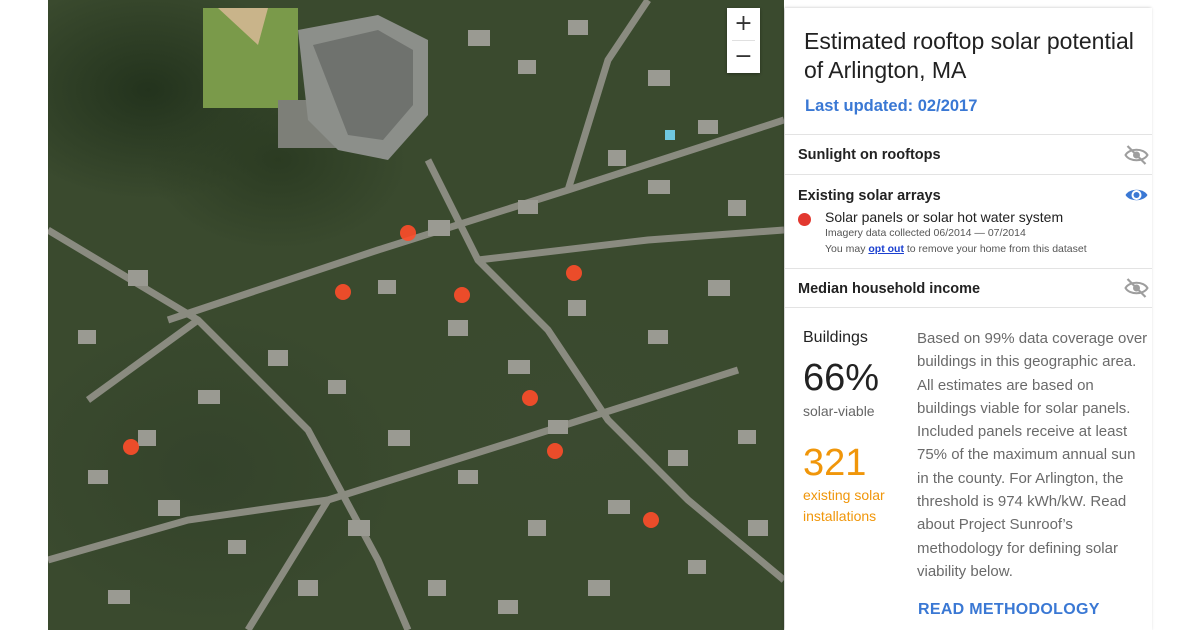 Image resolution: width=1200 pixels, height=630 pixels. Describe the element at coordinates (995, 249) in the screenshot. I see `opt-out-suffix: to remove your home from this dataset` at that location.